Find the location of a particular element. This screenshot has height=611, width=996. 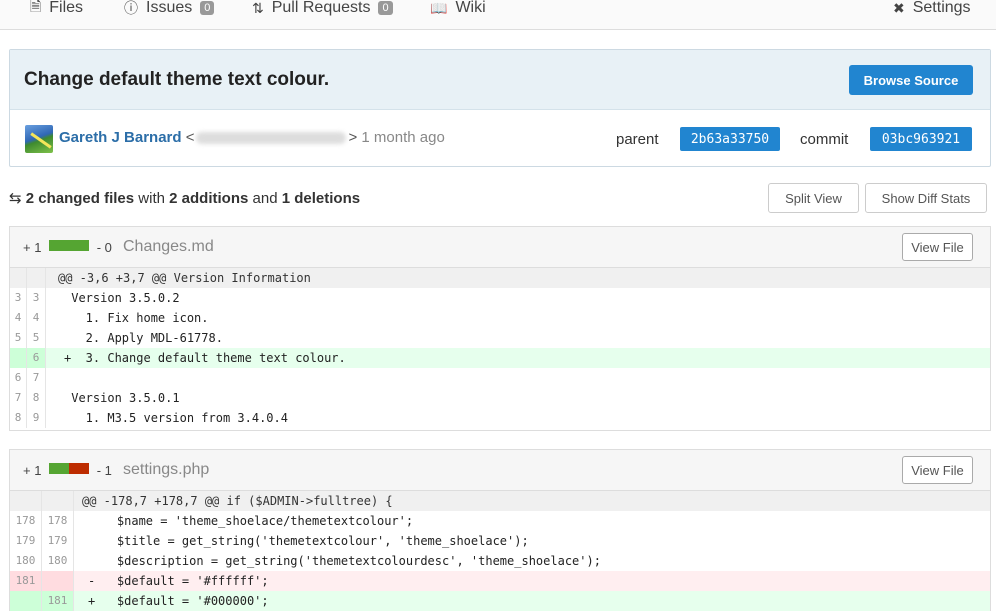

old-line-number: 7 is located at coordinates (18, 398).